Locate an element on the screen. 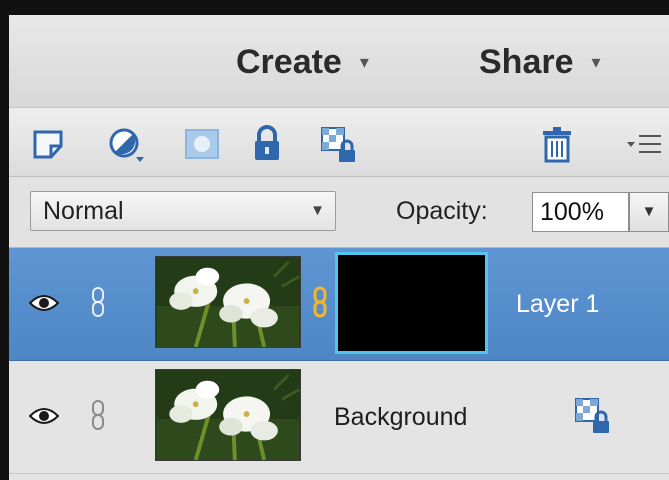 This screenshot has height=480, width=669. layer-mask-icon is located at coordinates (202, 144).